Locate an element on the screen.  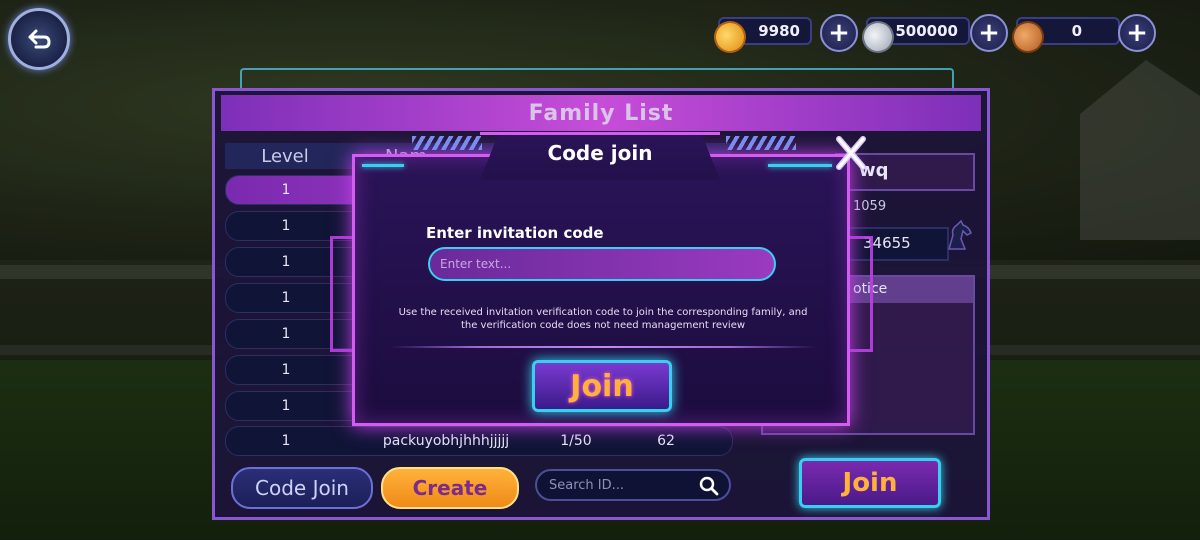
panel-title: Family List is located at coordinates (601, 113).